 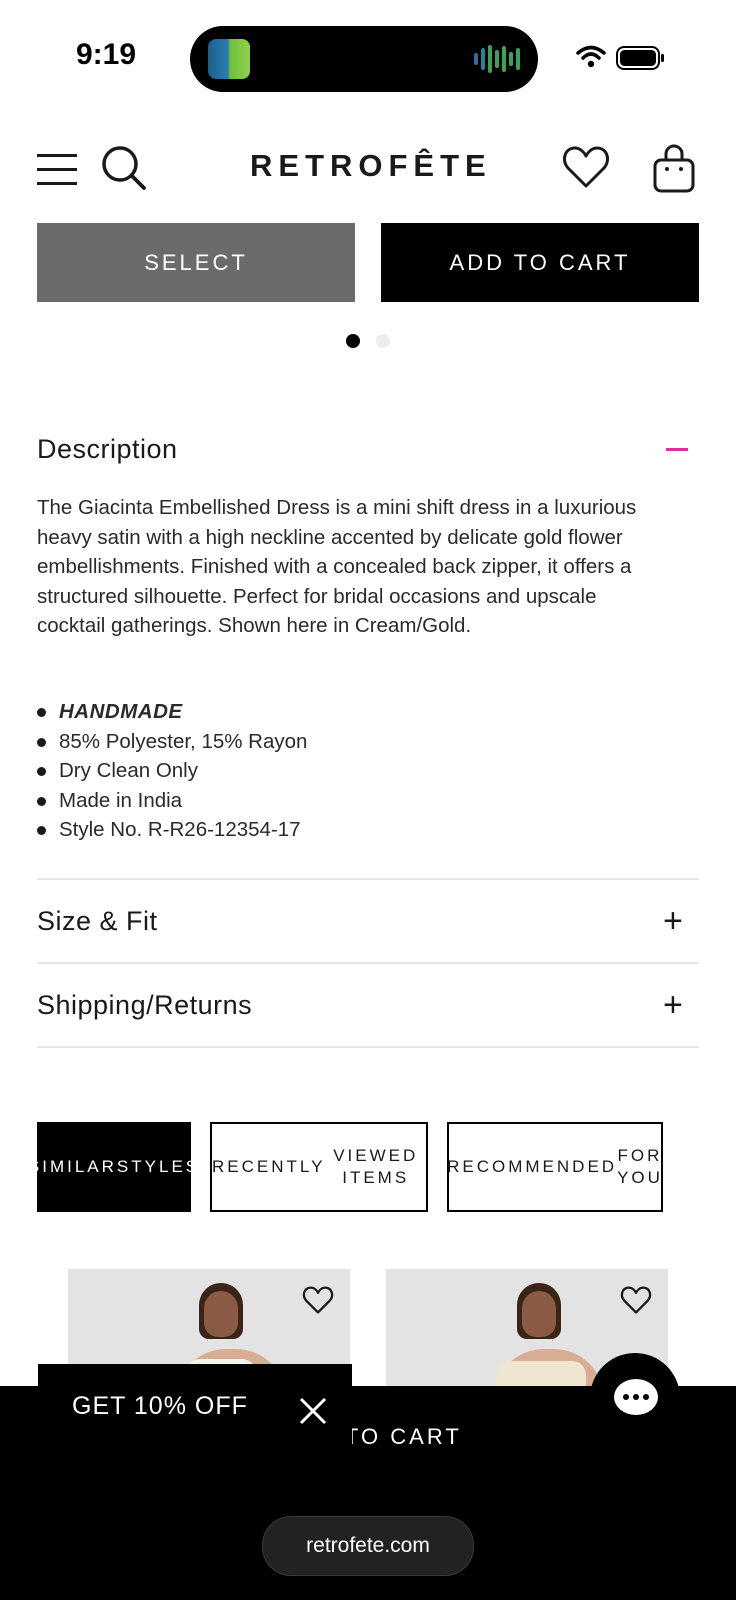 What do you see at coordinates (112, 1167) in the screenshot?
I see `tab-similar-styles: SIMILAR STYLES` at bounding box center [112, 1167].